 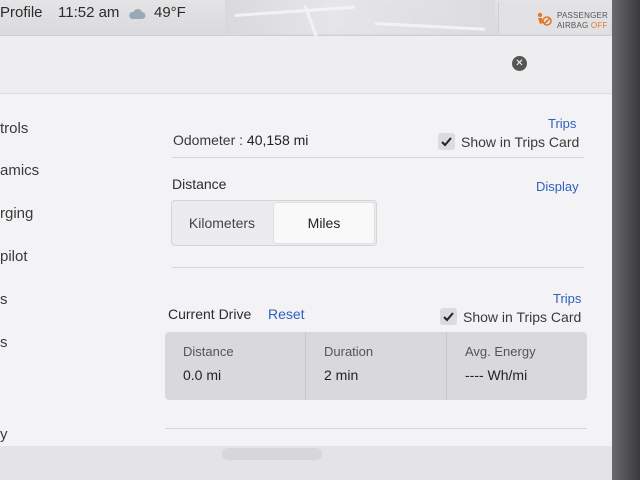 I want to click on show-in-trips-card-current-drive: Show in Trips Card, so click(x=510, y=316).